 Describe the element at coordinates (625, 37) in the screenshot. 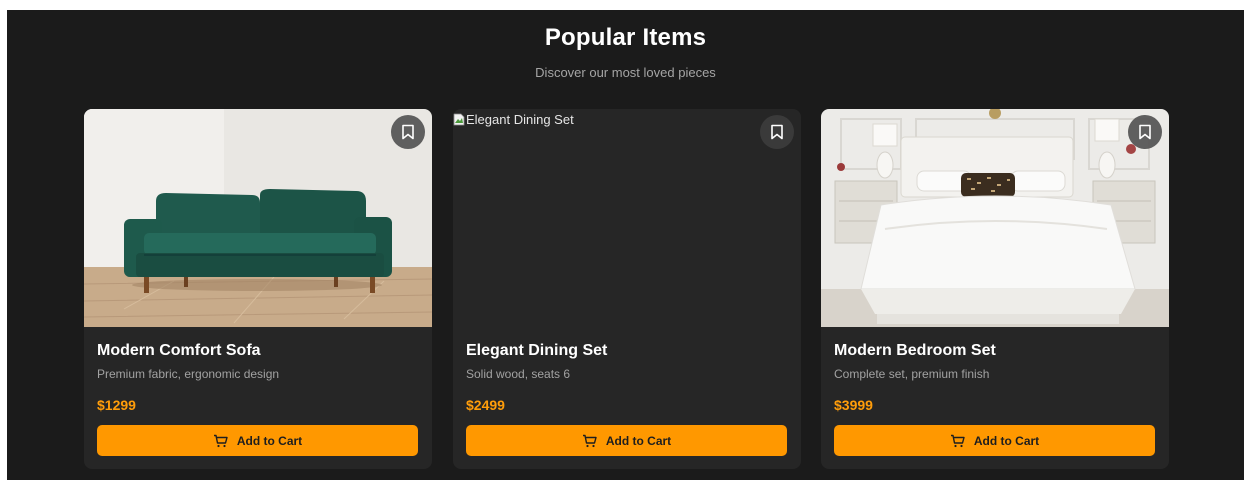

I see `section-title: Popular Items` at that location.